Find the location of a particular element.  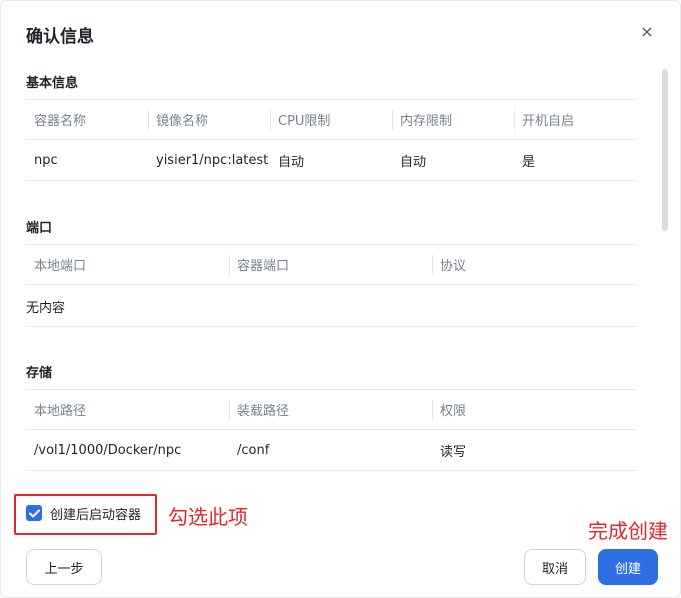

table-header-row: 本地端口 容器端口 协议 is located at coordinates (331, 264).